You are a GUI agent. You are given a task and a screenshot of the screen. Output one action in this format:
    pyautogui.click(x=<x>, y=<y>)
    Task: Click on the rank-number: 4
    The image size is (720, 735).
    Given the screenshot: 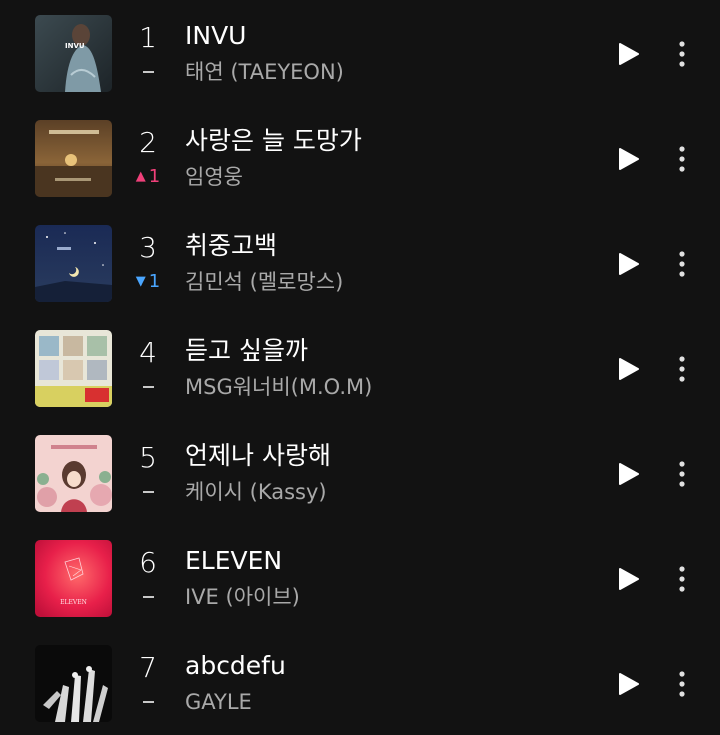 What is the action you would take?
    pyautogui.click(x=148, y=352)
    